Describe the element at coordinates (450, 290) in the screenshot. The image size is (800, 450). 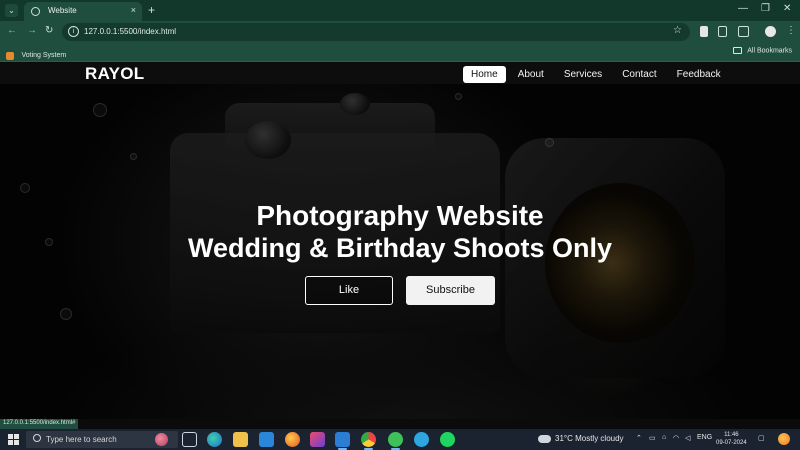
I see `subscribe-button: Subscribe` at that location.